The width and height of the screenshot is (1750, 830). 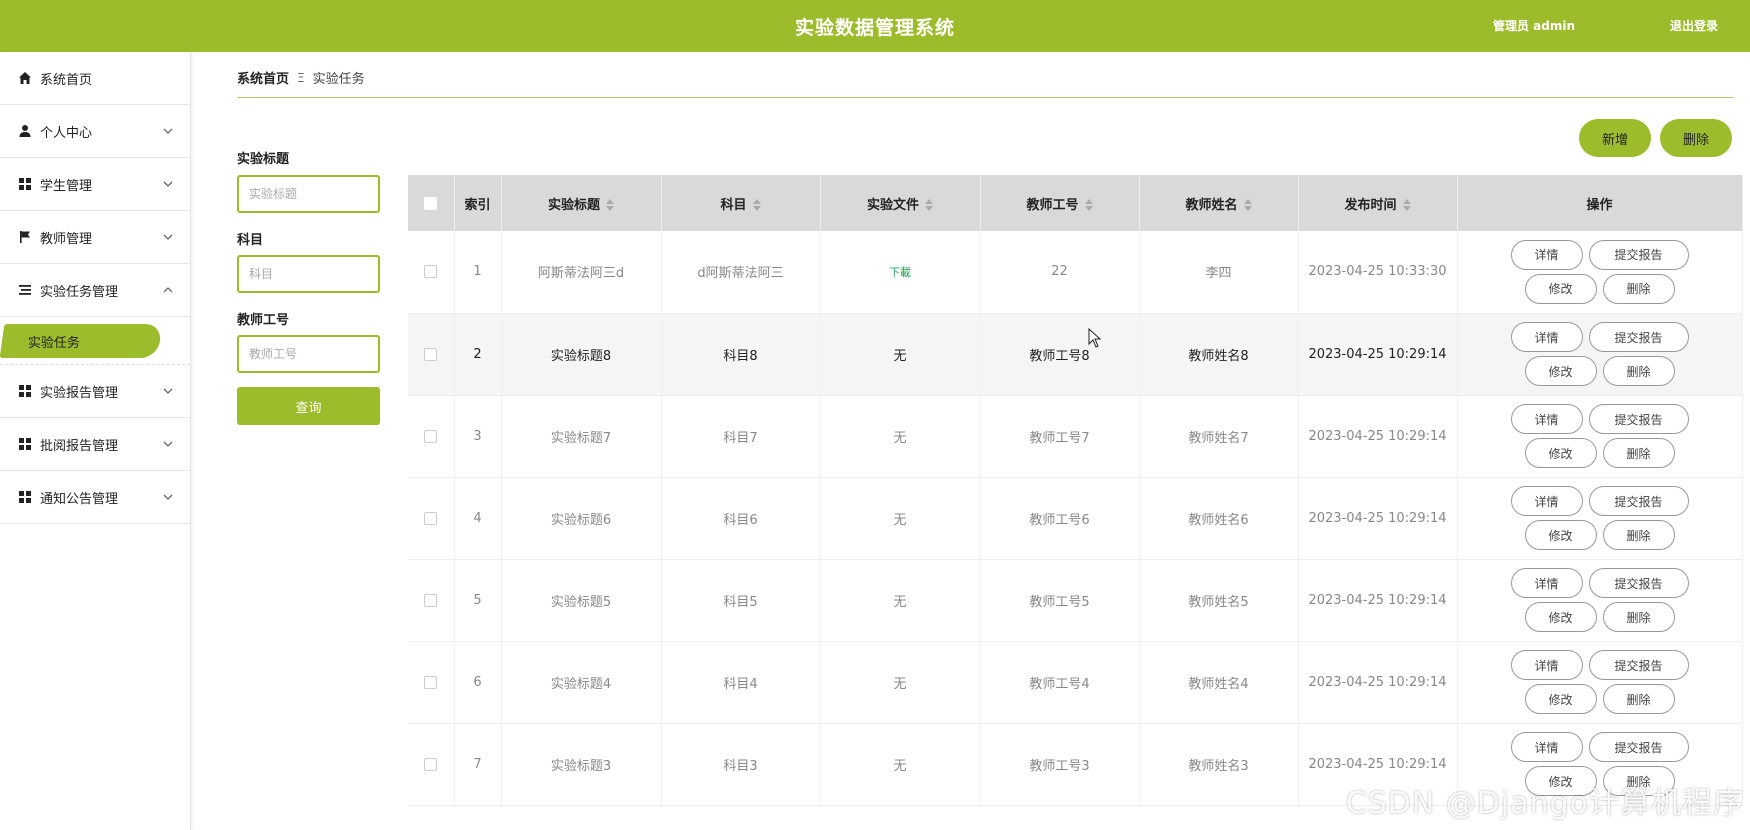 What do you see at coordinates (263, 77) in the screenshot?
I see `breadcrumb-home: 系统首页` at bounding box center [263, 77].